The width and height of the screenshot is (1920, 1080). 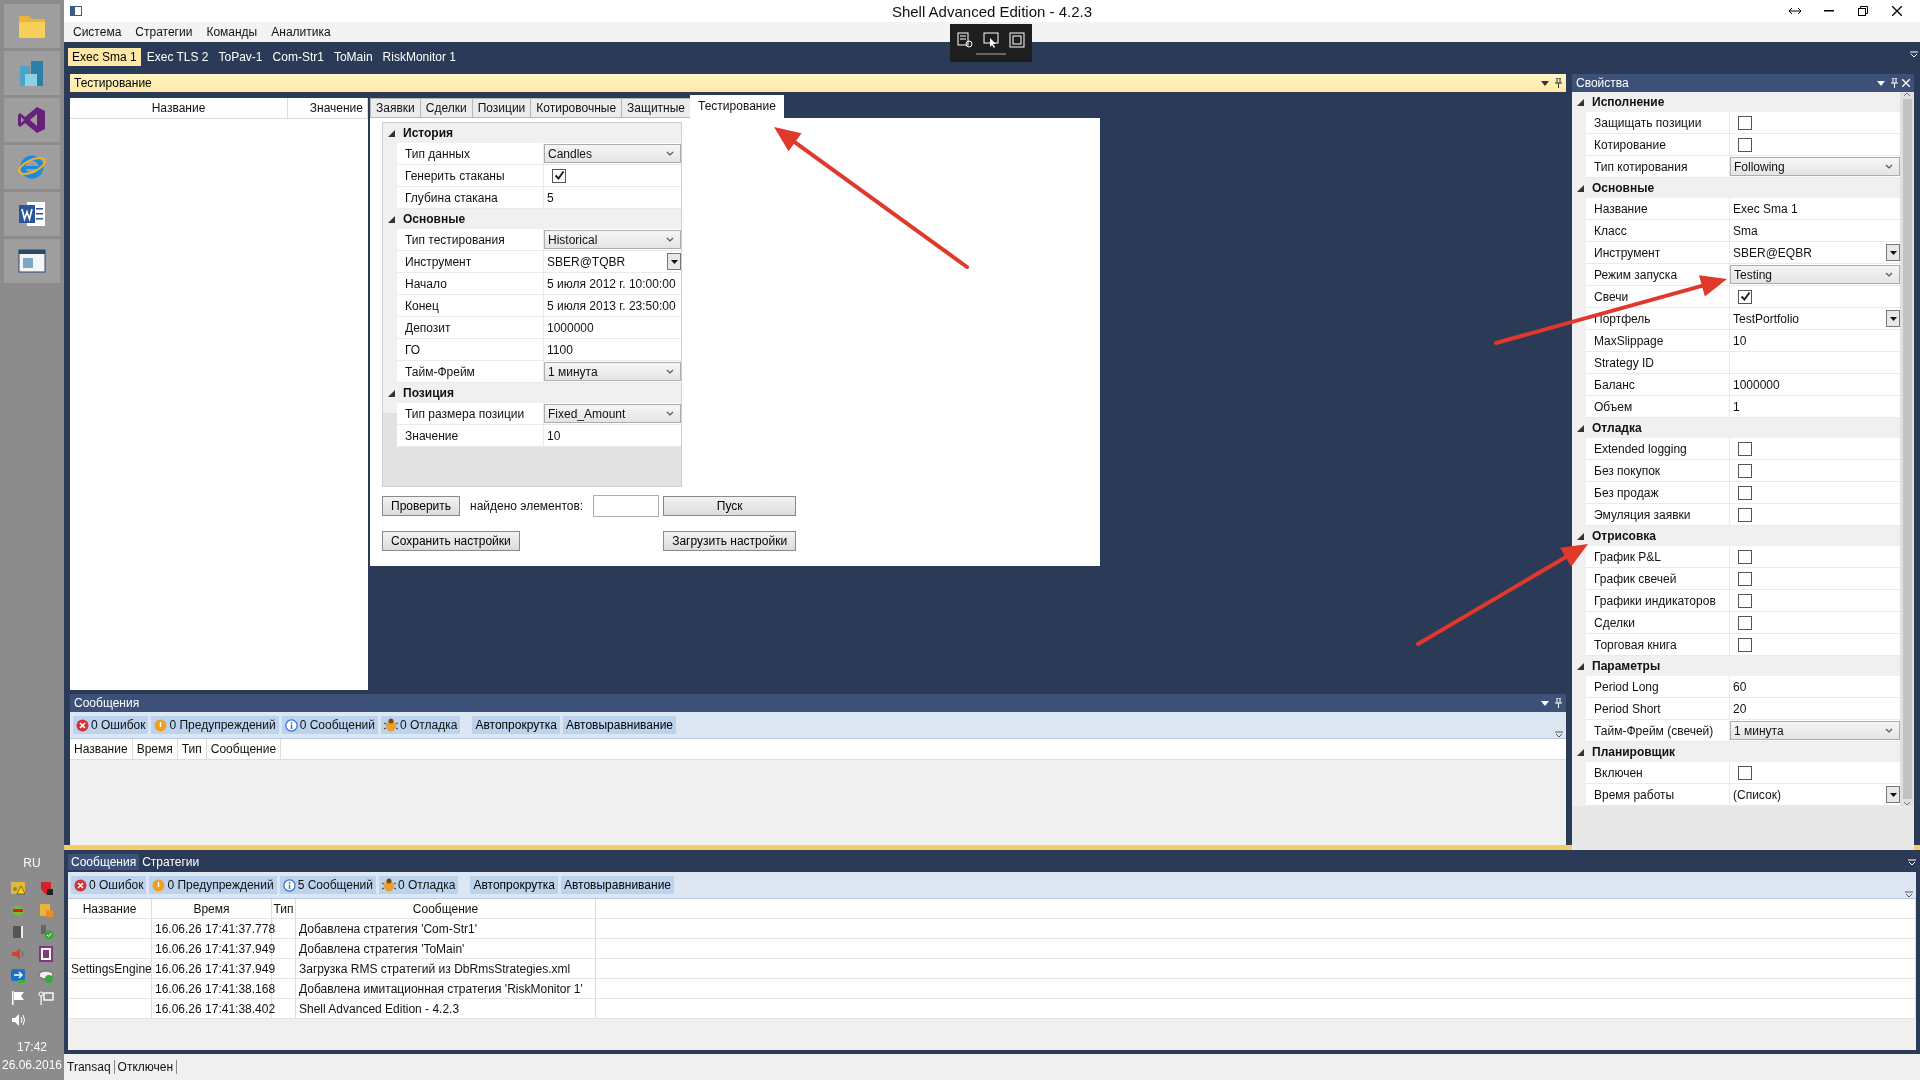 I want to click on grid-icon, so click(x=18, y=932).